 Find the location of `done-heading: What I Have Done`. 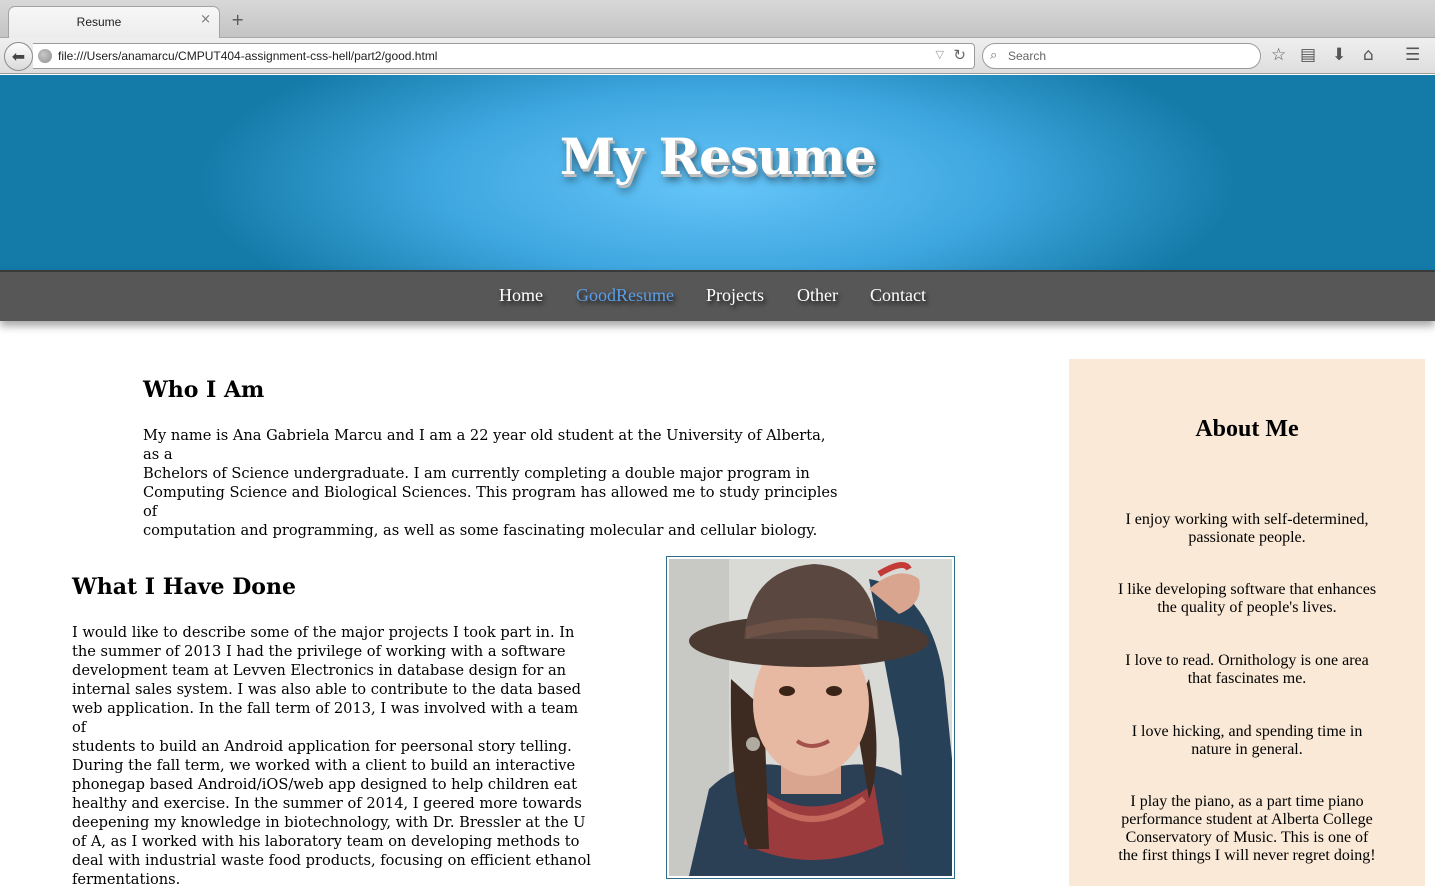

done-heading: What I Have Done is located at coordinates (184, 587).